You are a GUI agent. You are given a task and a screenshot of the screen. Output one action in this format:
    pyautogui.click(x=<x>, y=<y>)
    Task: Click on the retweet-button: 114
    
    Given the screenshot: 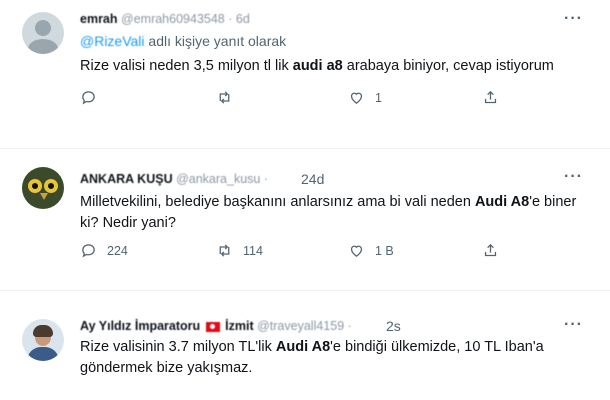 What is the action you would take?
    pyautogui.click(x=239, y=250)
    